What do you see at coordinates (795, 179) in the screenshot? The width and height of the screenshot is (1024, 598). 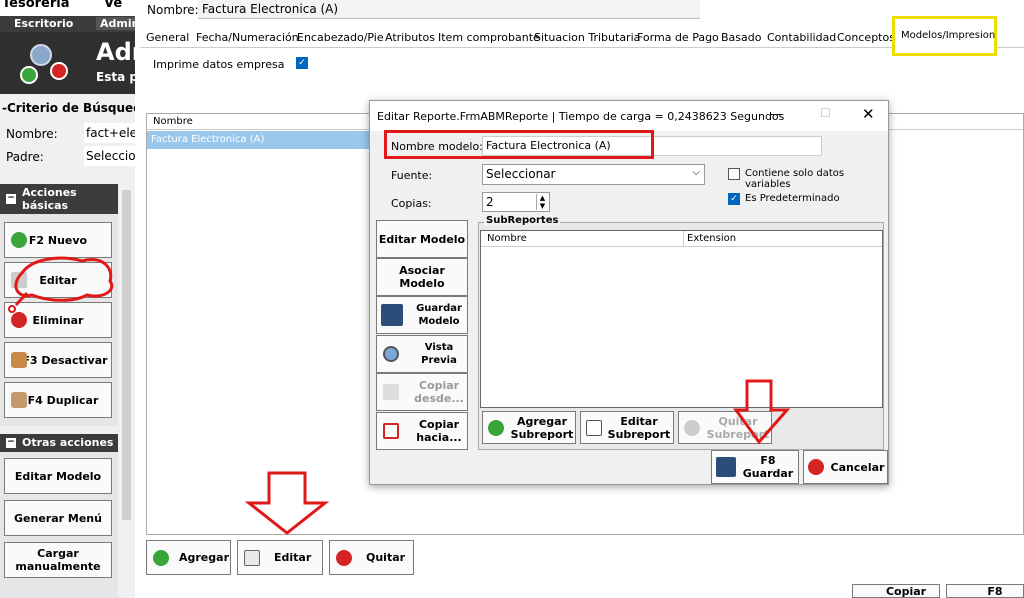 I see `solo-datos-variables-label: Contiene solo datos variables` at bounding box center [795, 179].